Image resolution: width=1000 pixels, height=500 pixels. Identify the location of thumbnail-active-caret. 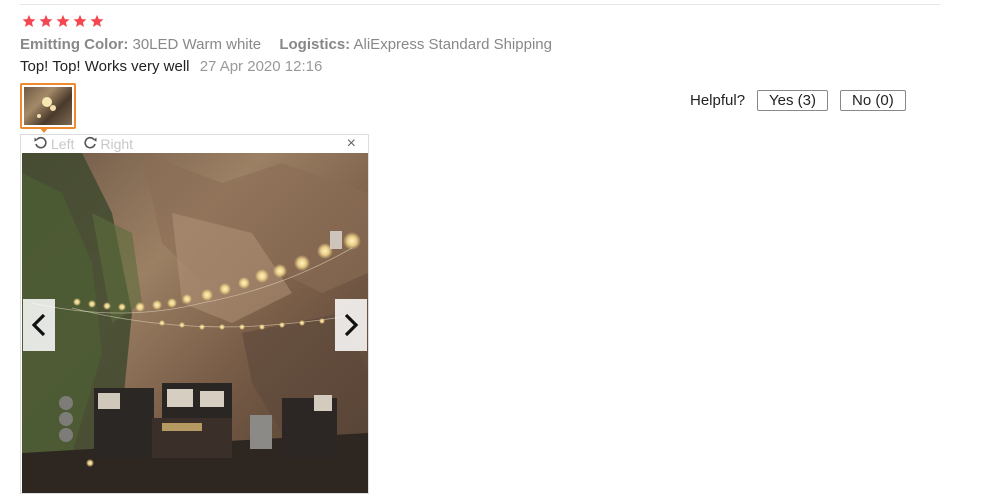
(44, 130).